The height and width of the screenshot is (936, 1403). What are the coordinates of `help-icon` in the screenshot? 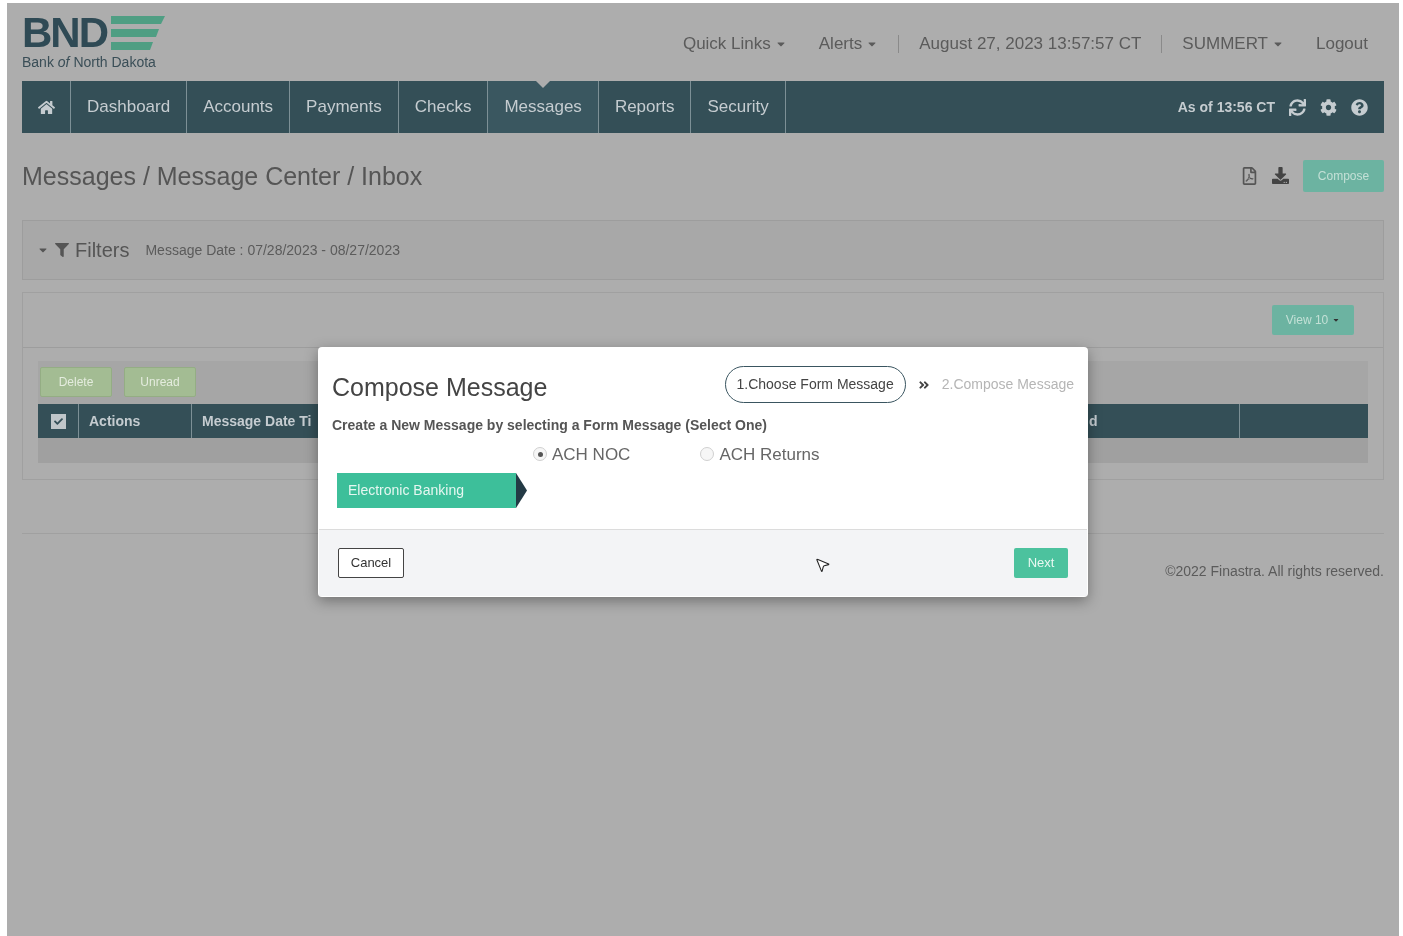 It's located at (1359, 107).